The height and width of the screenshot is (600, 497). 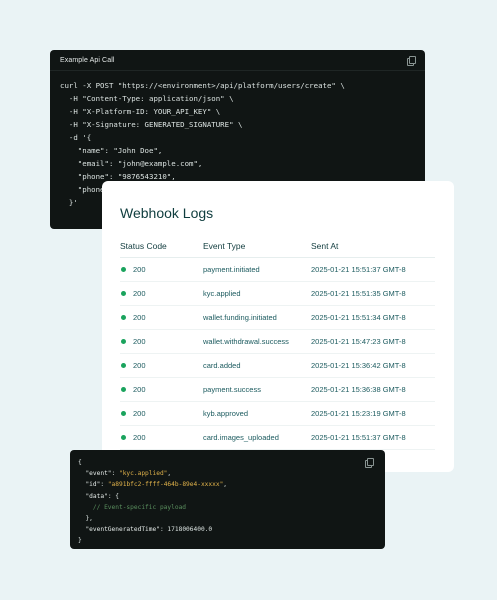 What do you see at coordinates (373, 389) in the screenshot?
I see `sent-at-cell: 2025-01-21 15:36:38 GMT-8` at bounding box center [373, 389].